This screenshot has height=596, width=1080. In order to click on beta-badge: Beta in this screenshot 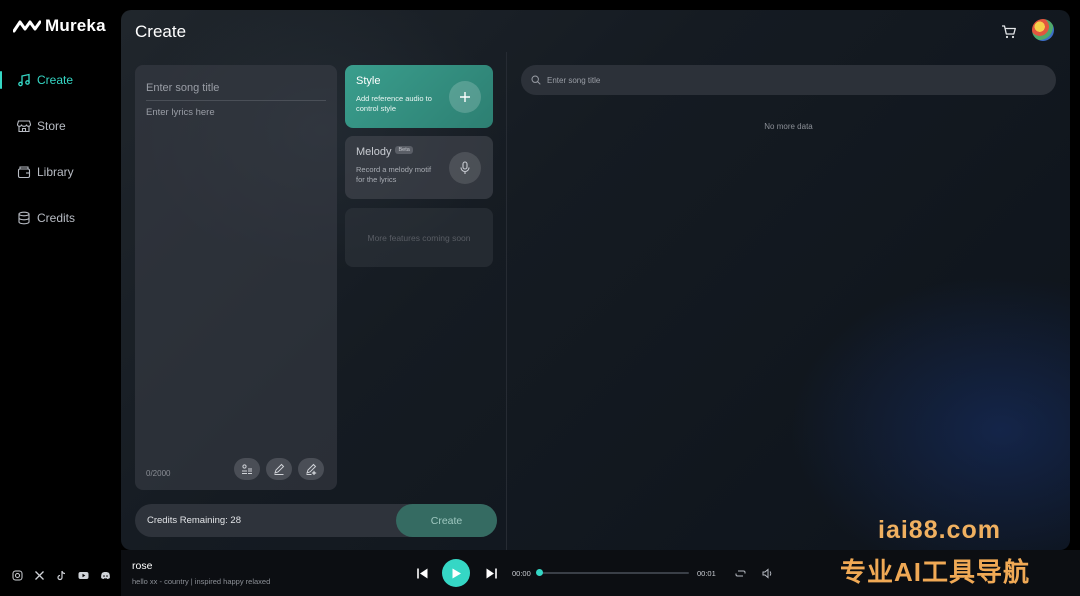, I will do `click(404, 150)`.